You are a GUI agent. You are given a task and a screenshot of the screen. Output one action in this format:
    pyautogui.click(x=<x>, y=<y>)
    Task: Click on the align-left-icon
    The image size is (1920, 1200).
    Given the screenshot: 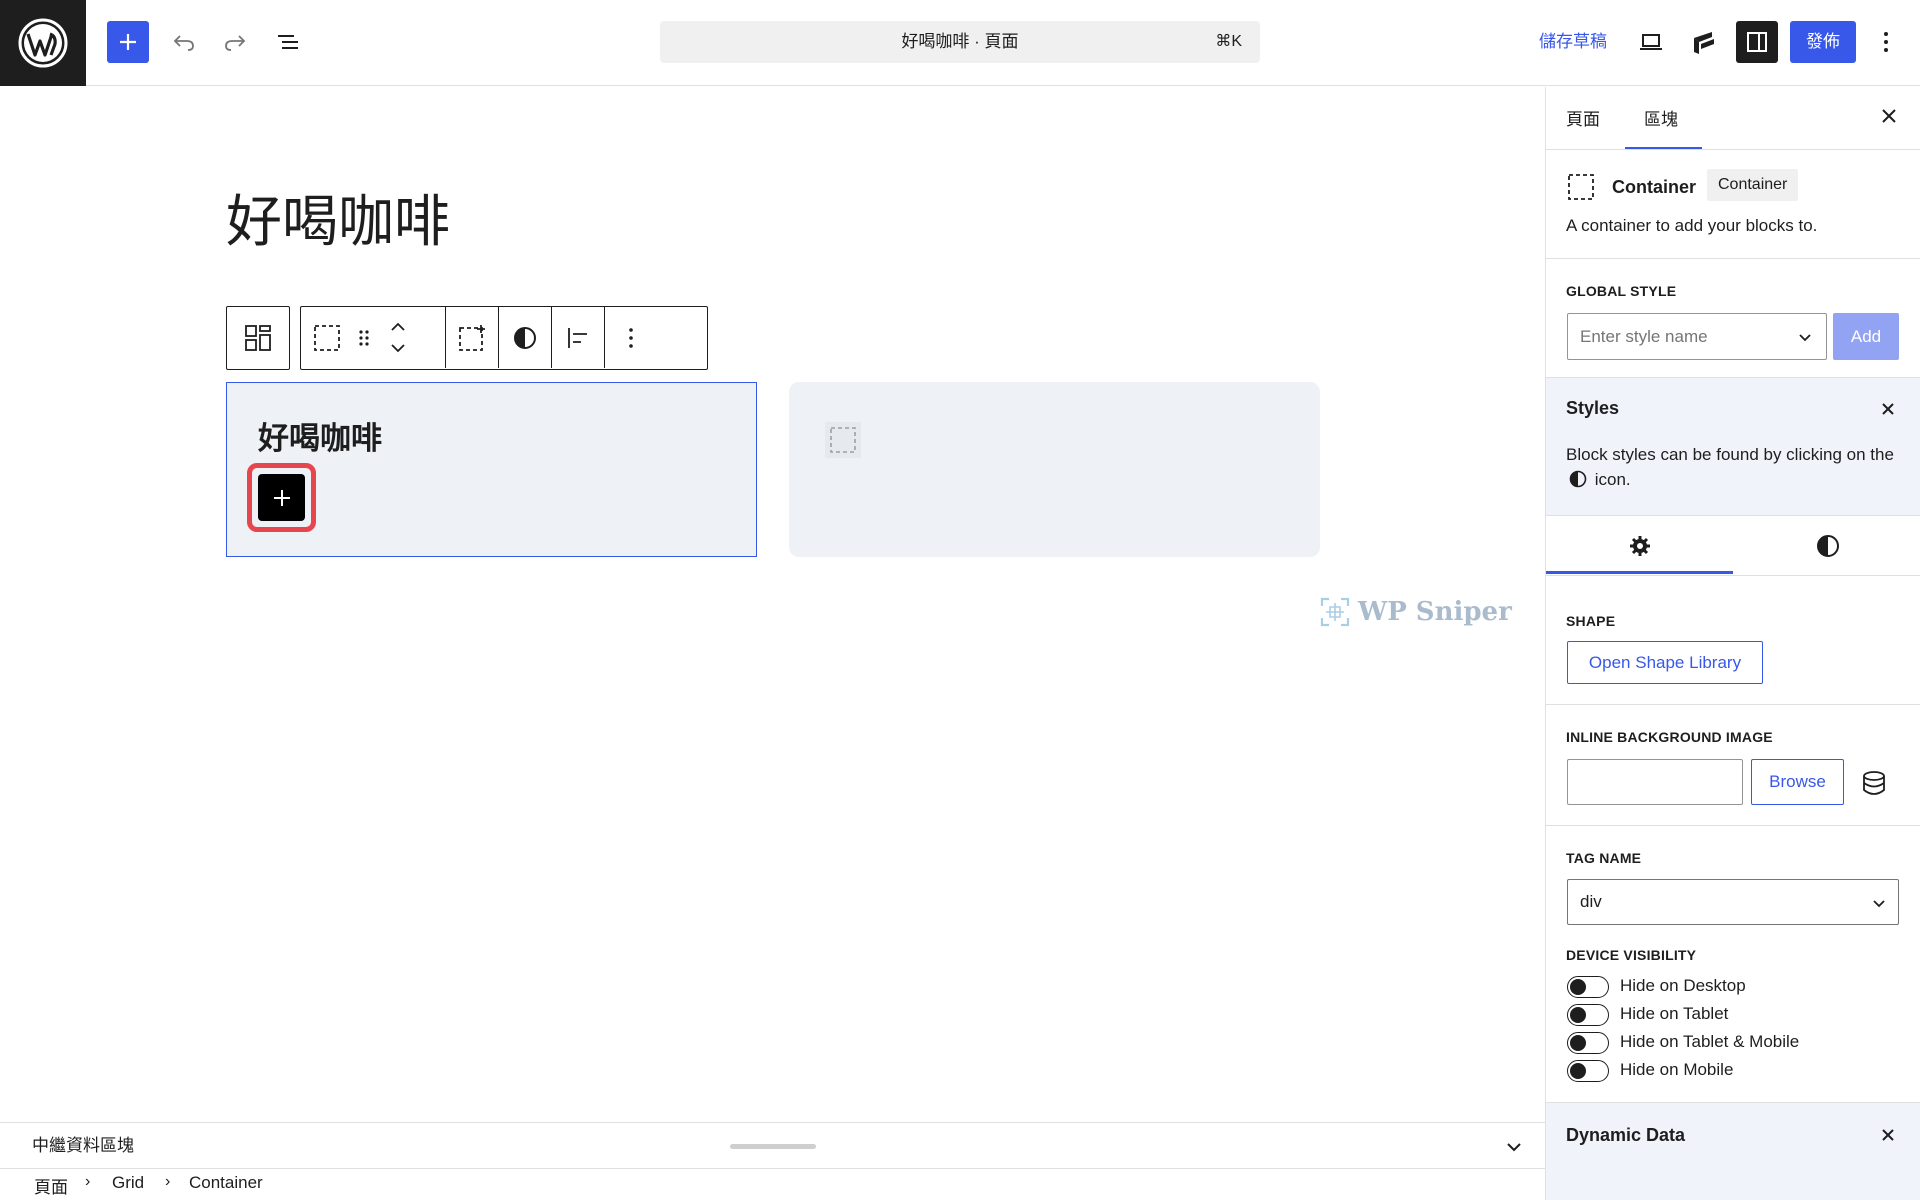 What is the action you would take?
    pyautogui.click(x=577, y=337)
    